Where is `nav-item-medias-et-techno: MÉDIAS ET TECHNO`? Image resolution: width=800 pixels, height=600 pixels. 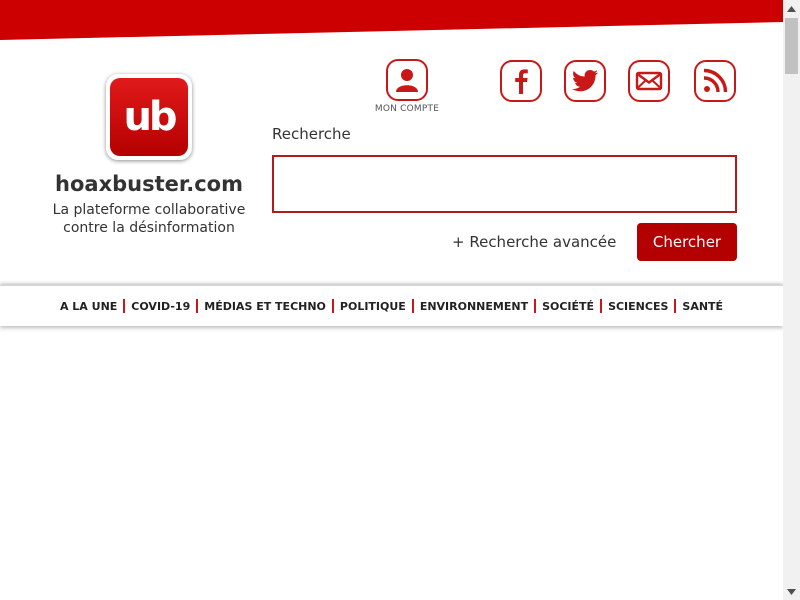
nav-item-medias-et-techno: MÉDIAS ET TECHNO is located at coordinates (265, 306).